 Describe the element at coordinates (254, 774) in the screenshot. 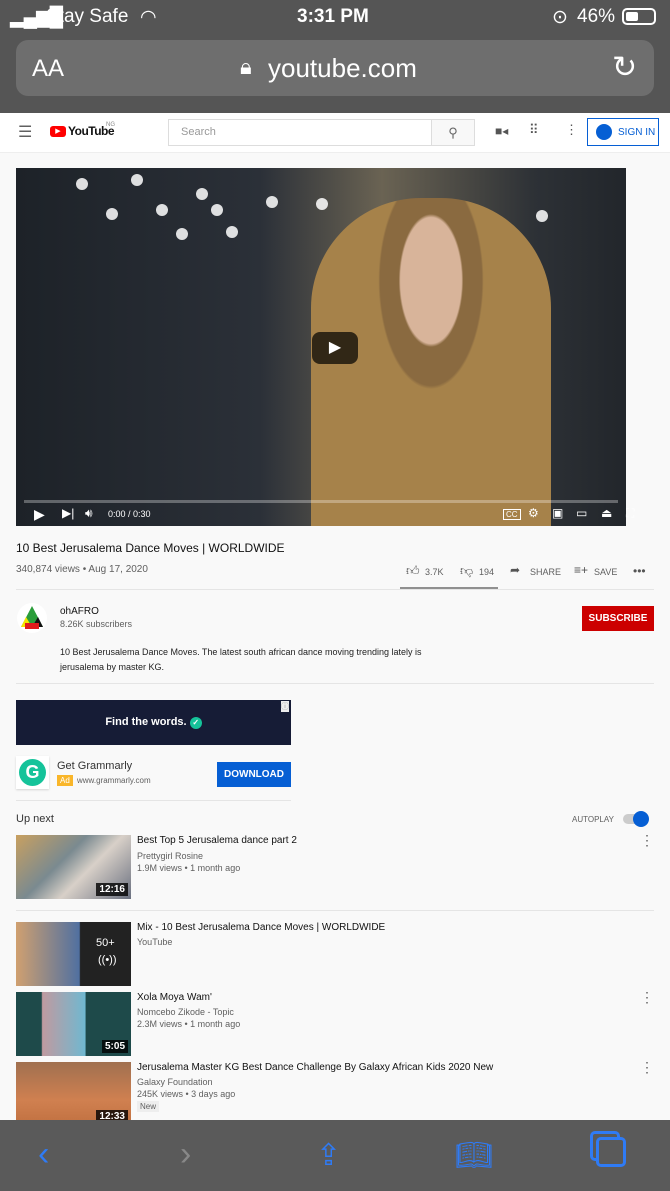

I see `download-button: DOWNLOAD` at that location.